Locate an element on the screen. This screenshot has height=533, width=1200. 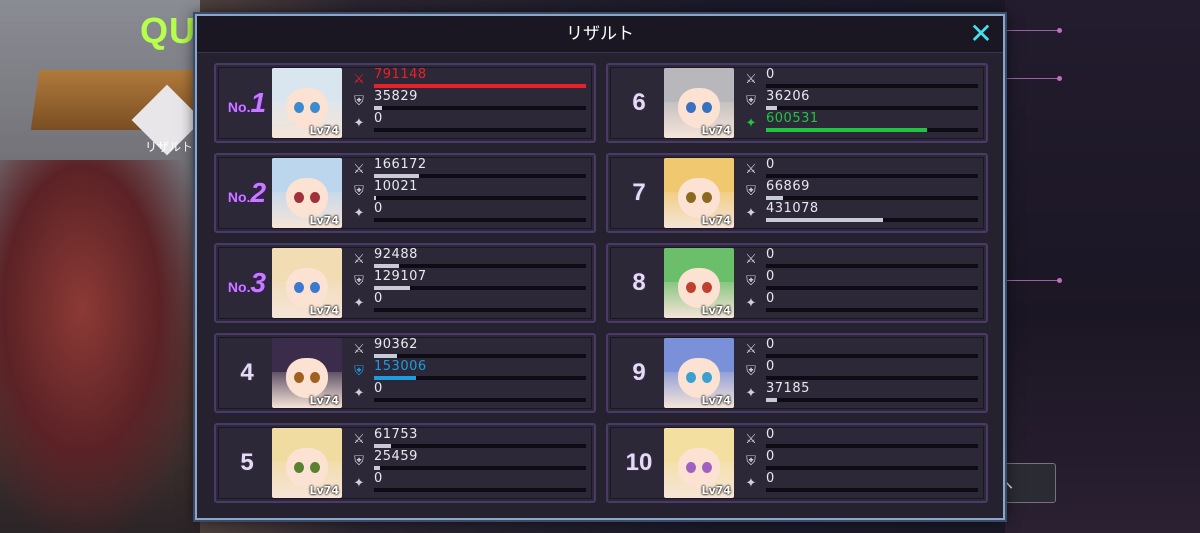
stat-value: 129107 is located at coordinates (400, 276).